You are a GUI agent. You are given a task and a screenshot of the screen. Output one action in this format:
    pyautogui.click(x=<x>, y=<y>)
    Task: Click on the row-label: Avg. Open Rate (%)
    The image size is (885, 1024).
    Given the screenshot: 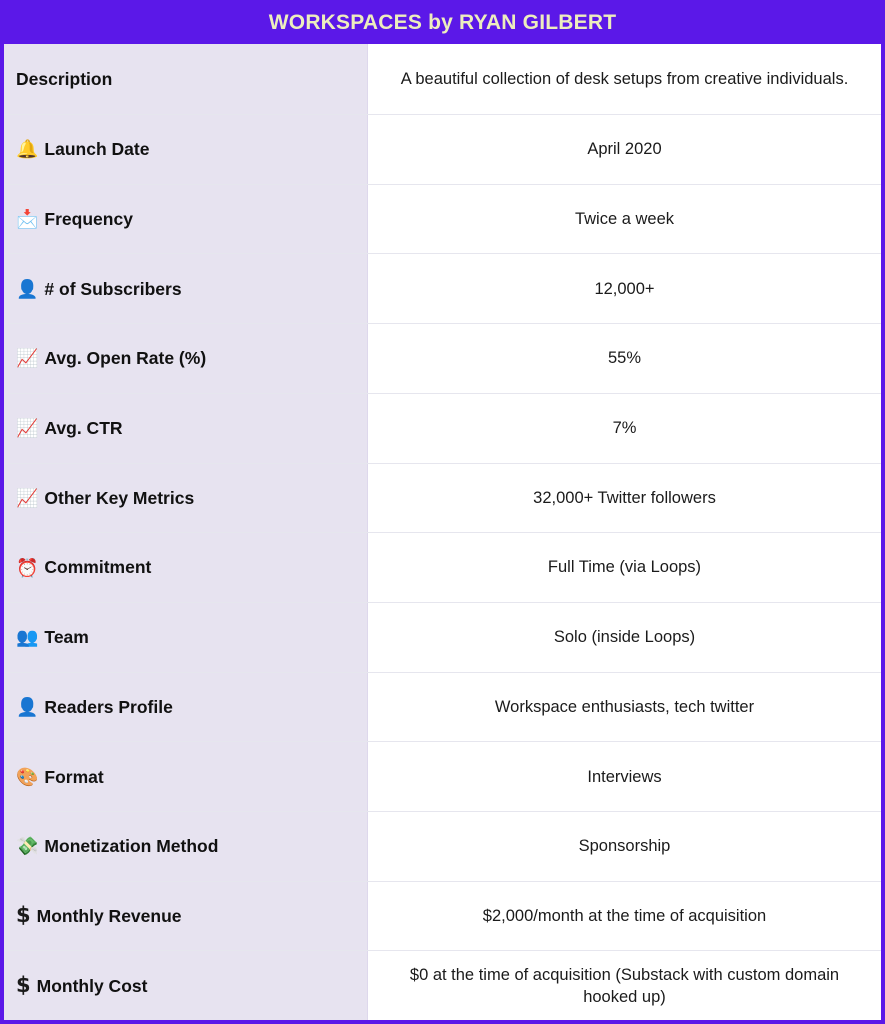 What is the action you would take?
    pyautogui.click(x=125, y=358)
    